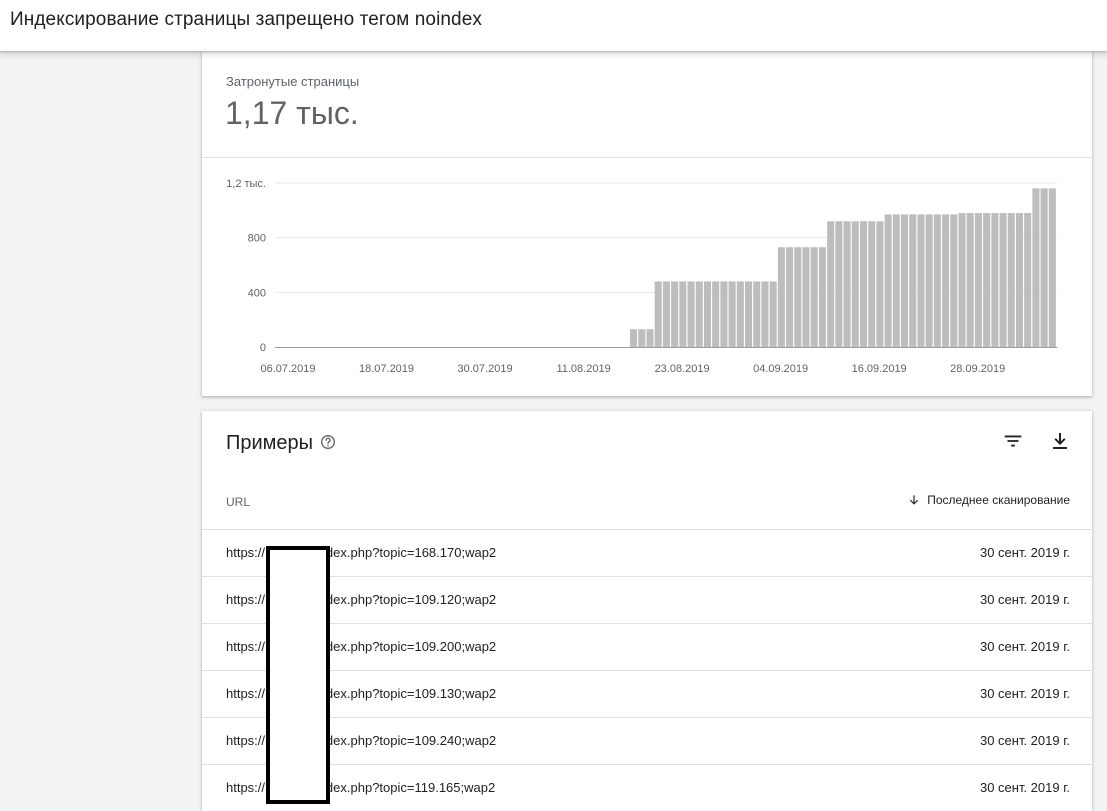  I want to click on x-tick-label: 18.07.2019, so click(386, 369).